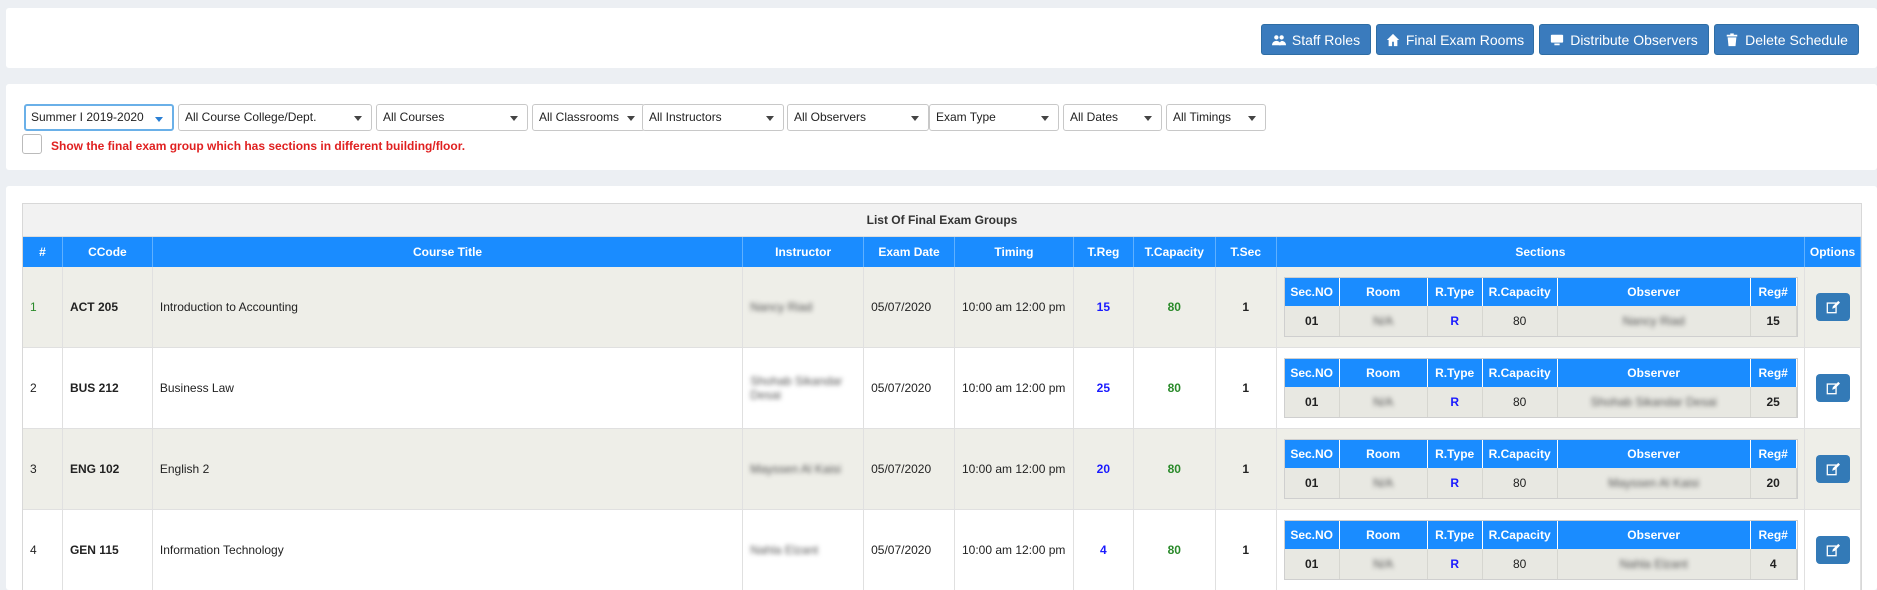 This screenshot has width=1877, height=590. I want to click on section-observer: Nahla Elzant, so click(1653, 564).